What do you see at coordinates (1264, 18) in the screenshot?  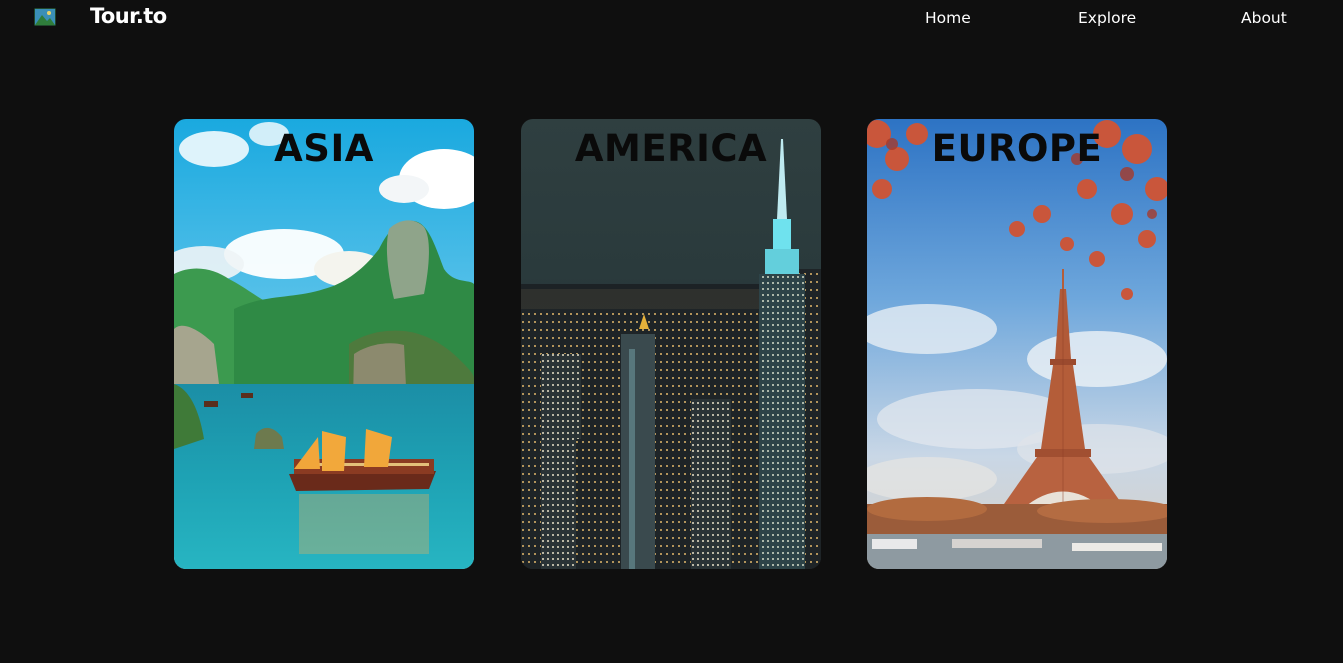 I see `nav-about-link: About` at bounding box center [1264, 18].